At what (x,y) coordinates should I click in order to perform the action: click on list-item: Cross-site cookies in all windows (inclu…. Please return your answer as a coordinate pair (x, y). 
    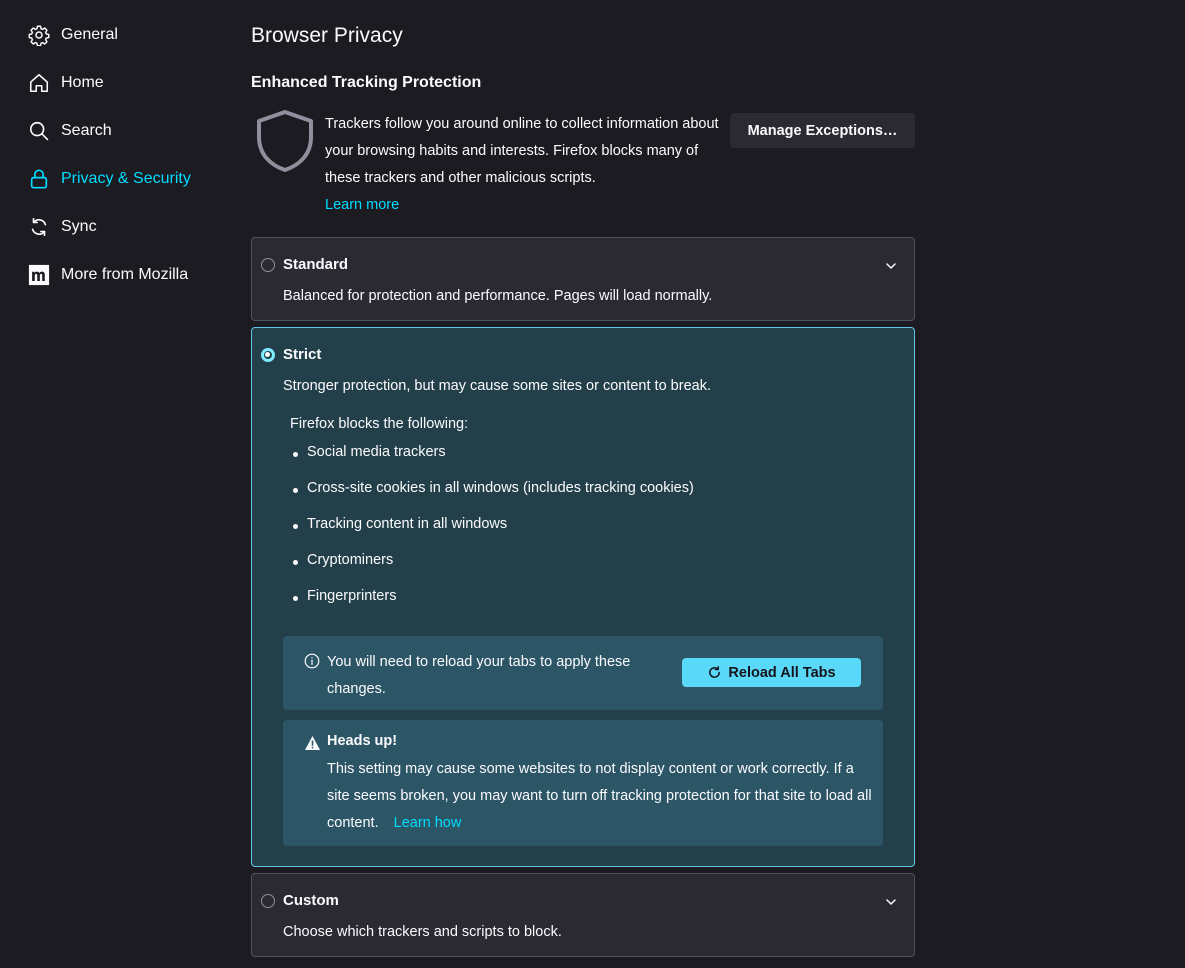
    Looking at the image, I should click on (492, 498).